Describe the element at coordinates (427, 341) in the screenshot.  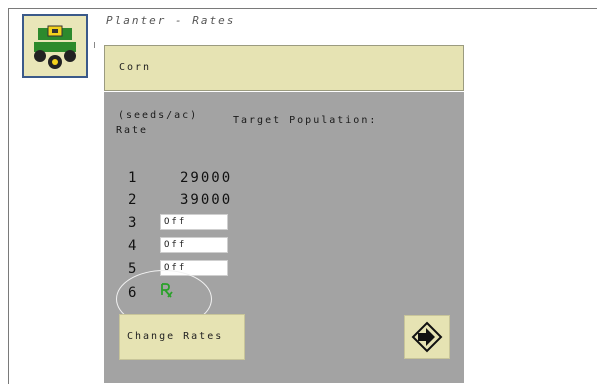
I see `next-page-icon` at that location.